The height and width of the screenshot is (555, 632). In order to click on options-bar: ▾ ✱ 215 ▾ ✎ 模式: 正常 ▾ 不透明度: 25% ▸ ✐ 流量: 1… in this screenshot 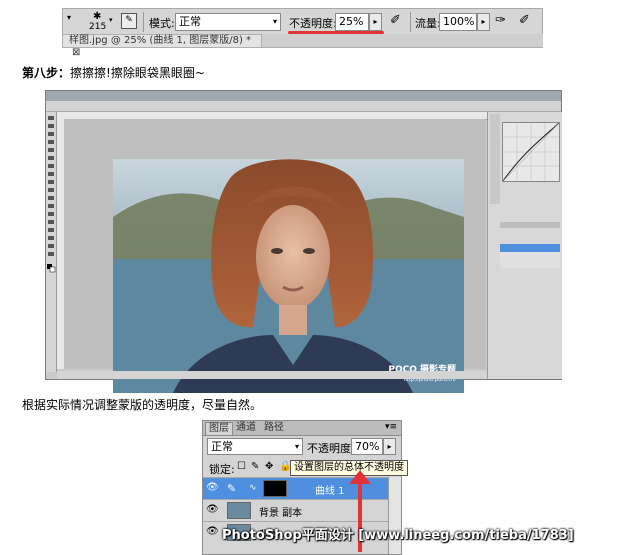, I will do `click(302, 21)`.